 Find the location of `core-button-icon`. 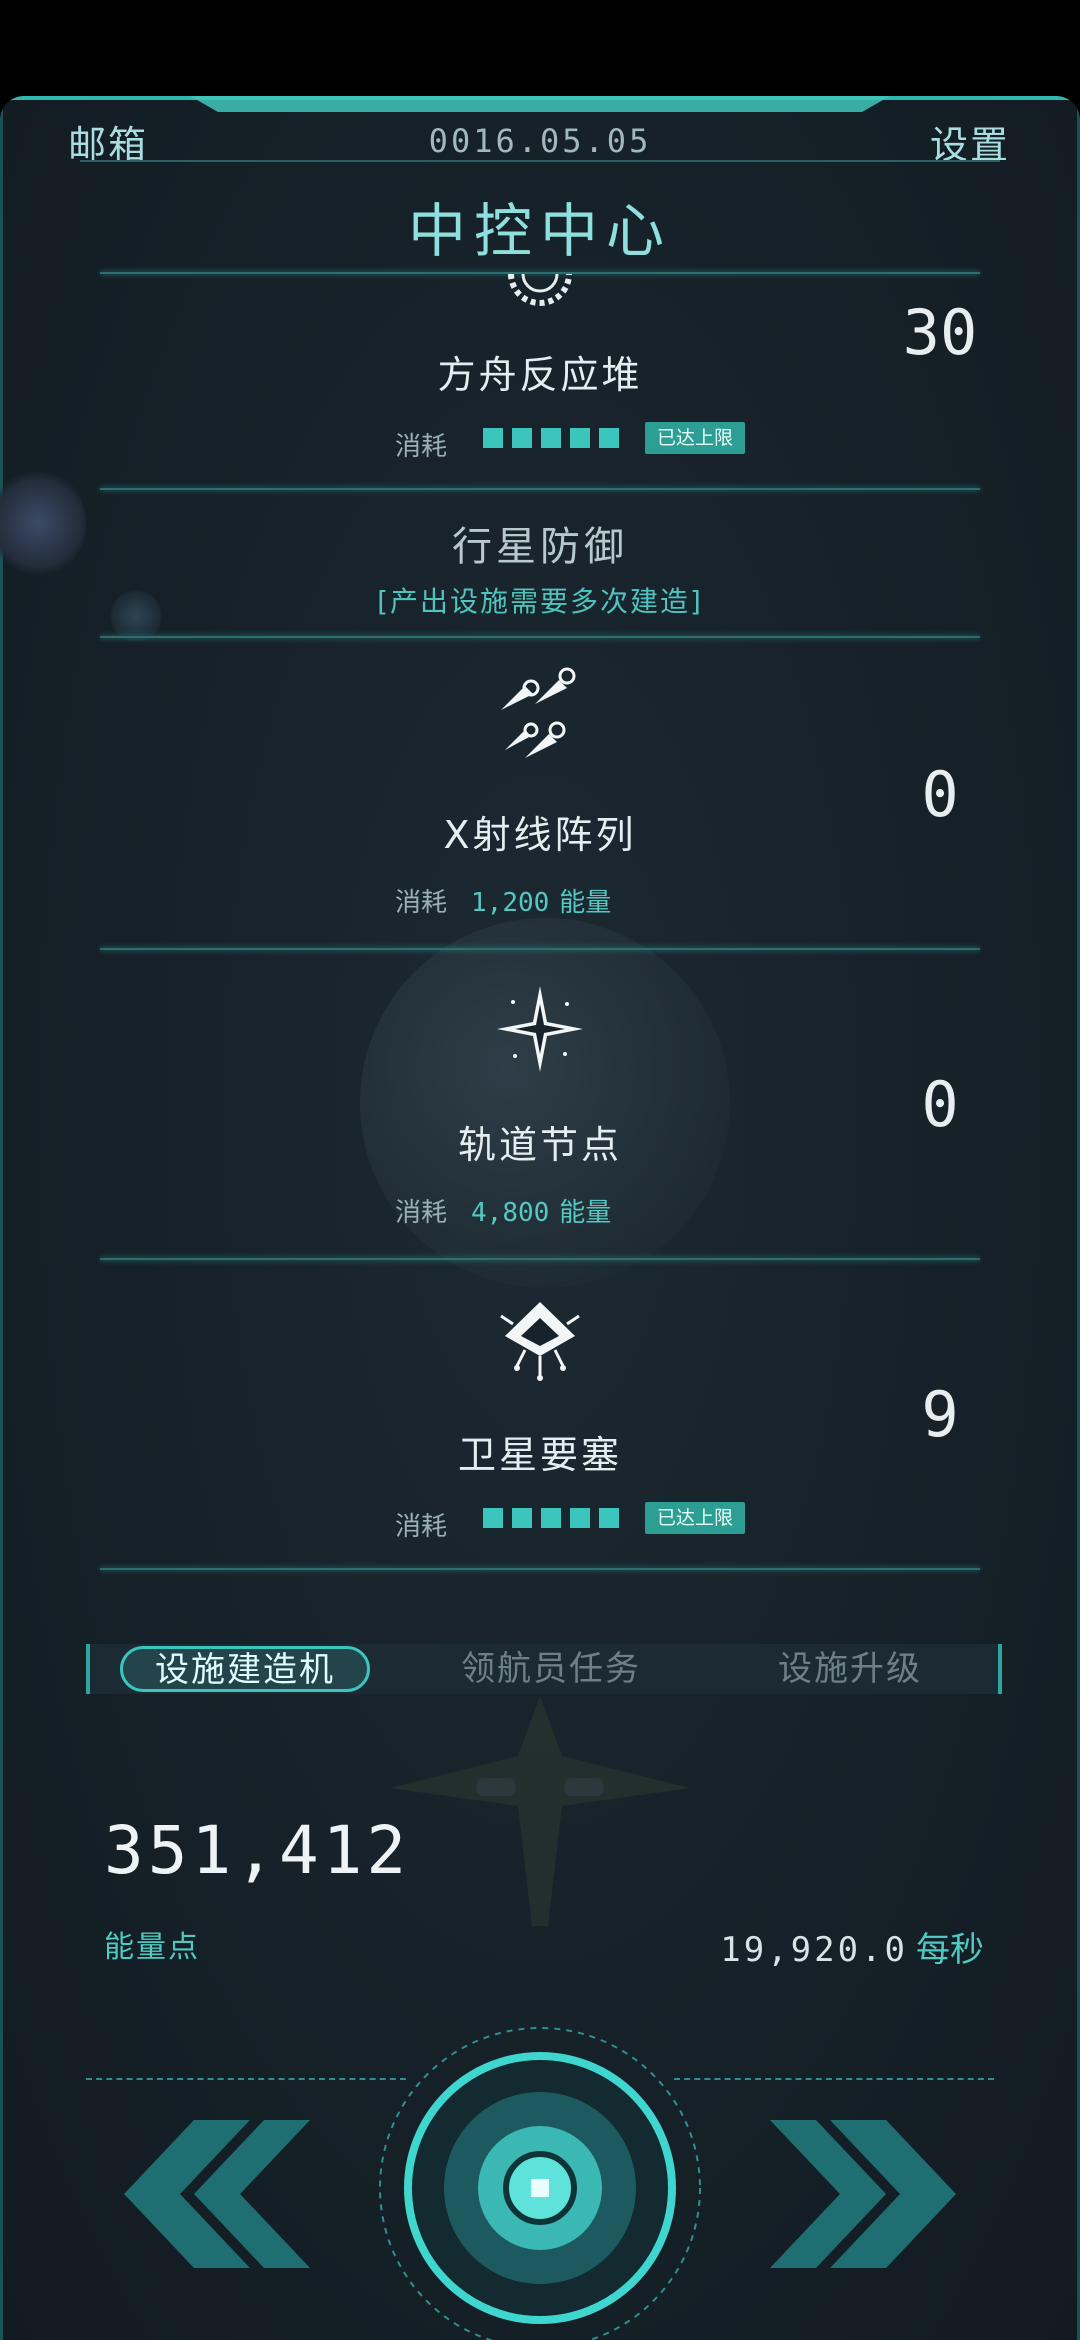

core-button-icon is located at coordinates (540, 2188).